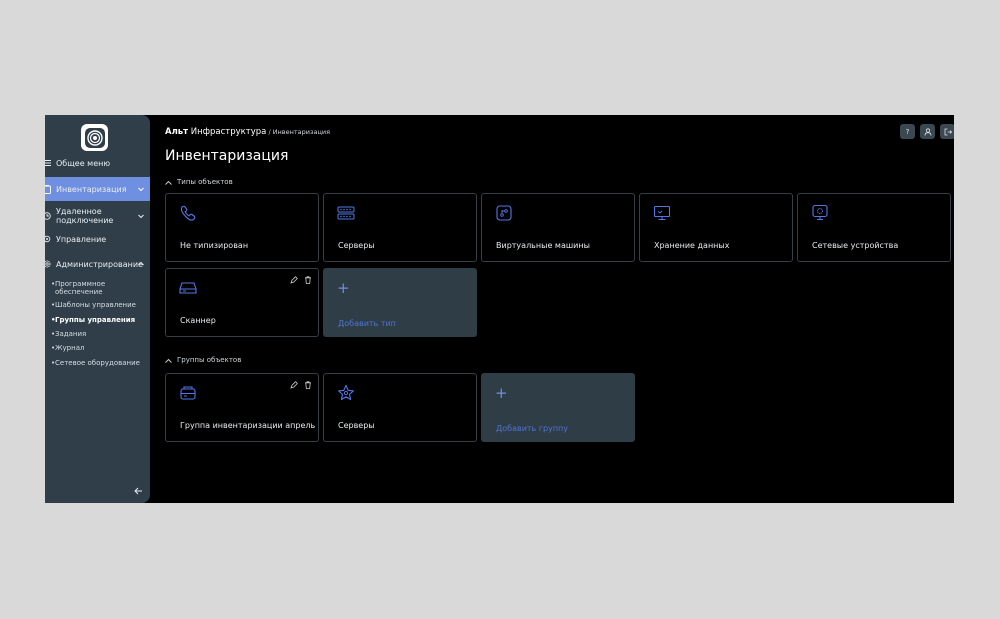 Image resolution: width=1000 pixels, height=619 pixels. Describe the element at coordinates (716, 227) in the screenshot. I see `type-card-data-storage: Хранение данных` at that location.